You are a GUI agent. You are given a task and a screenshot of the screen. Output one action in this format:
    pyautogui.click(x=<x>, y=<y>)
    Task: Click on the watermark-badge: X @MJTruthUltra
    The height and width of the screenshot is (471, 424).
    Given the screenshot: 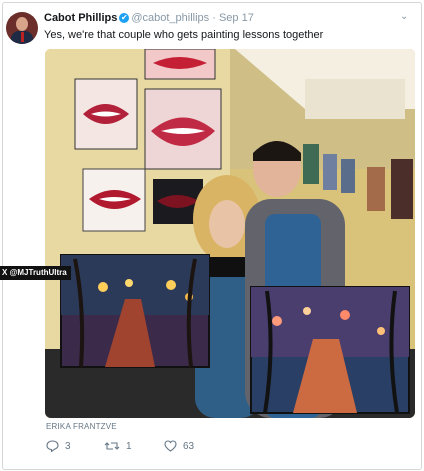 What is the action you would take?
    pyautogui.click(x=35, y=273)
    